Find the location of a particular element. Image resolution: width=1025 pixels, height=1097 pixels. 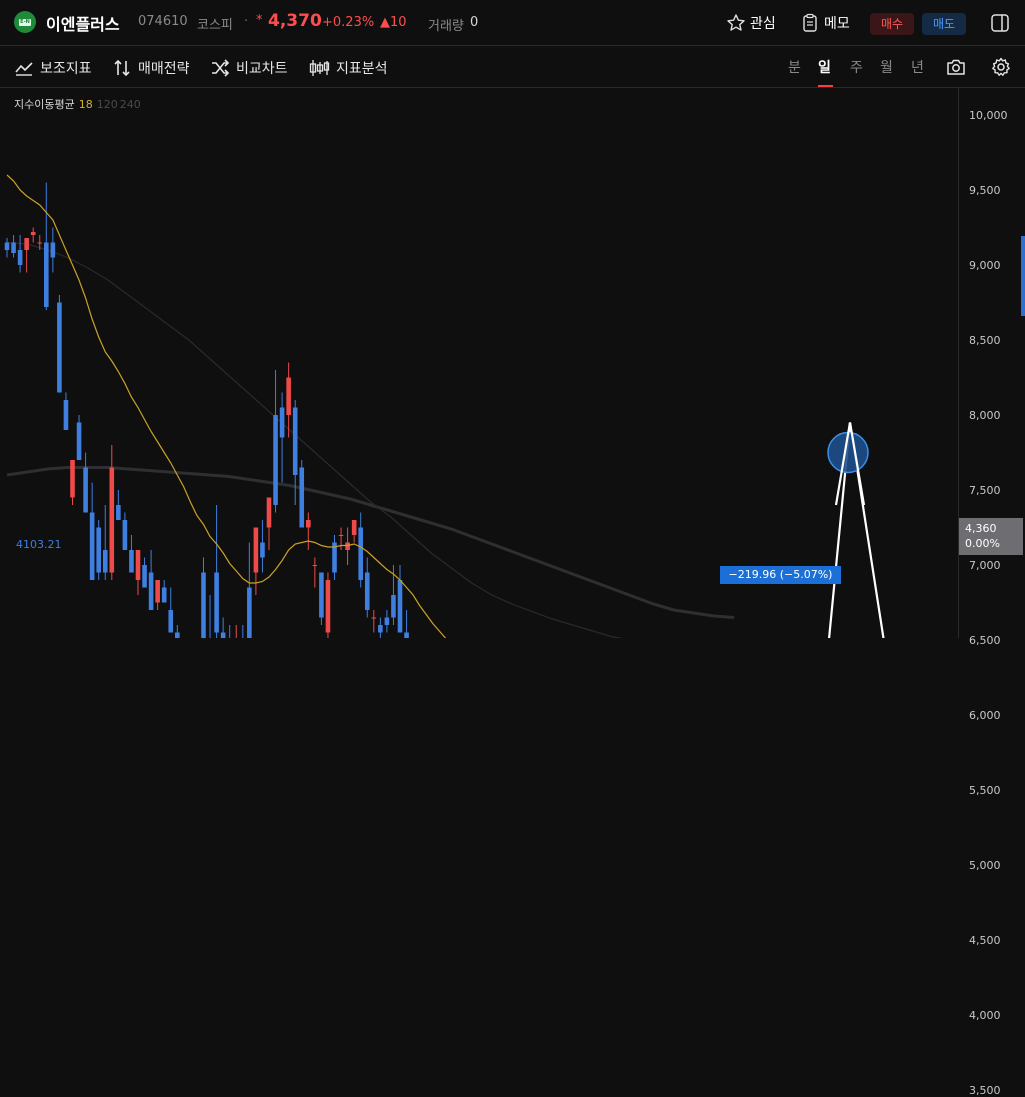

price-tag-value: 4,360 is located at coordinates (981, 528).